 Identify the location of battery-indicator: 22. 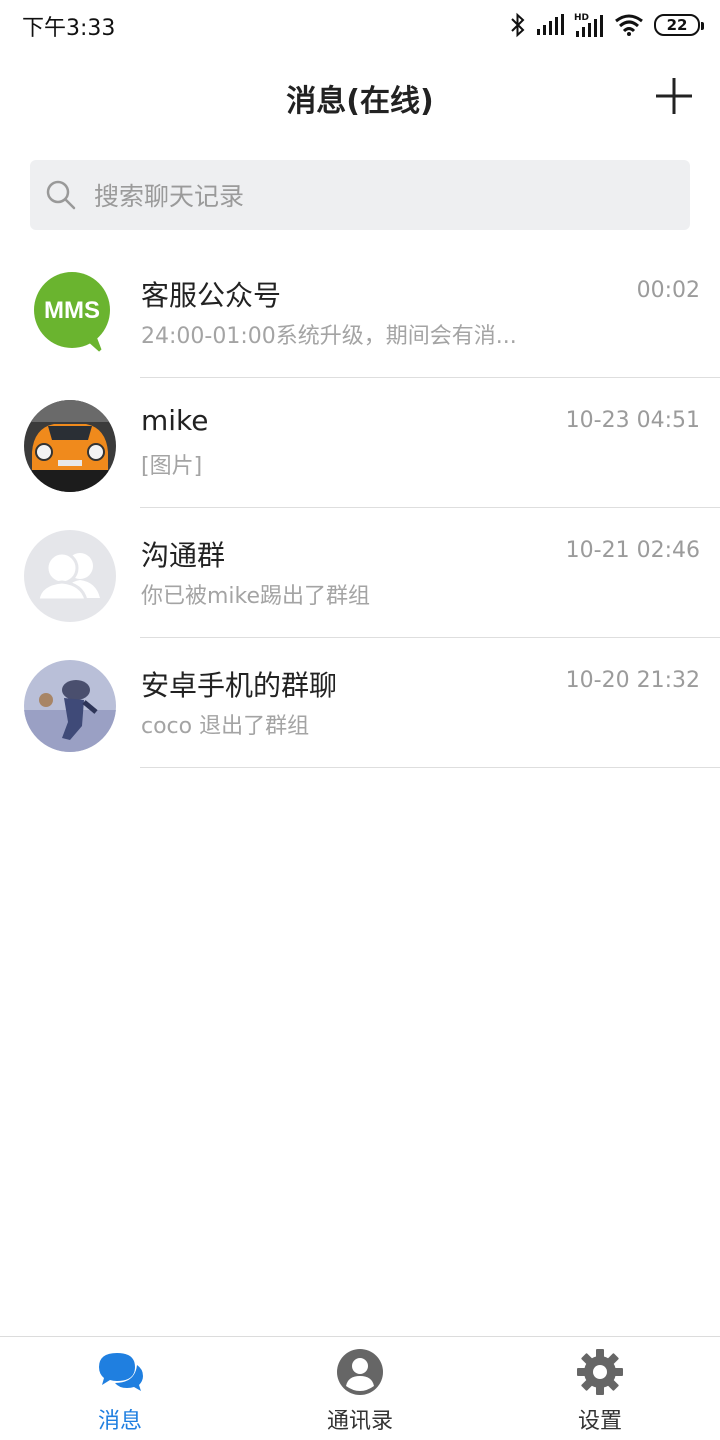
(679, 25).